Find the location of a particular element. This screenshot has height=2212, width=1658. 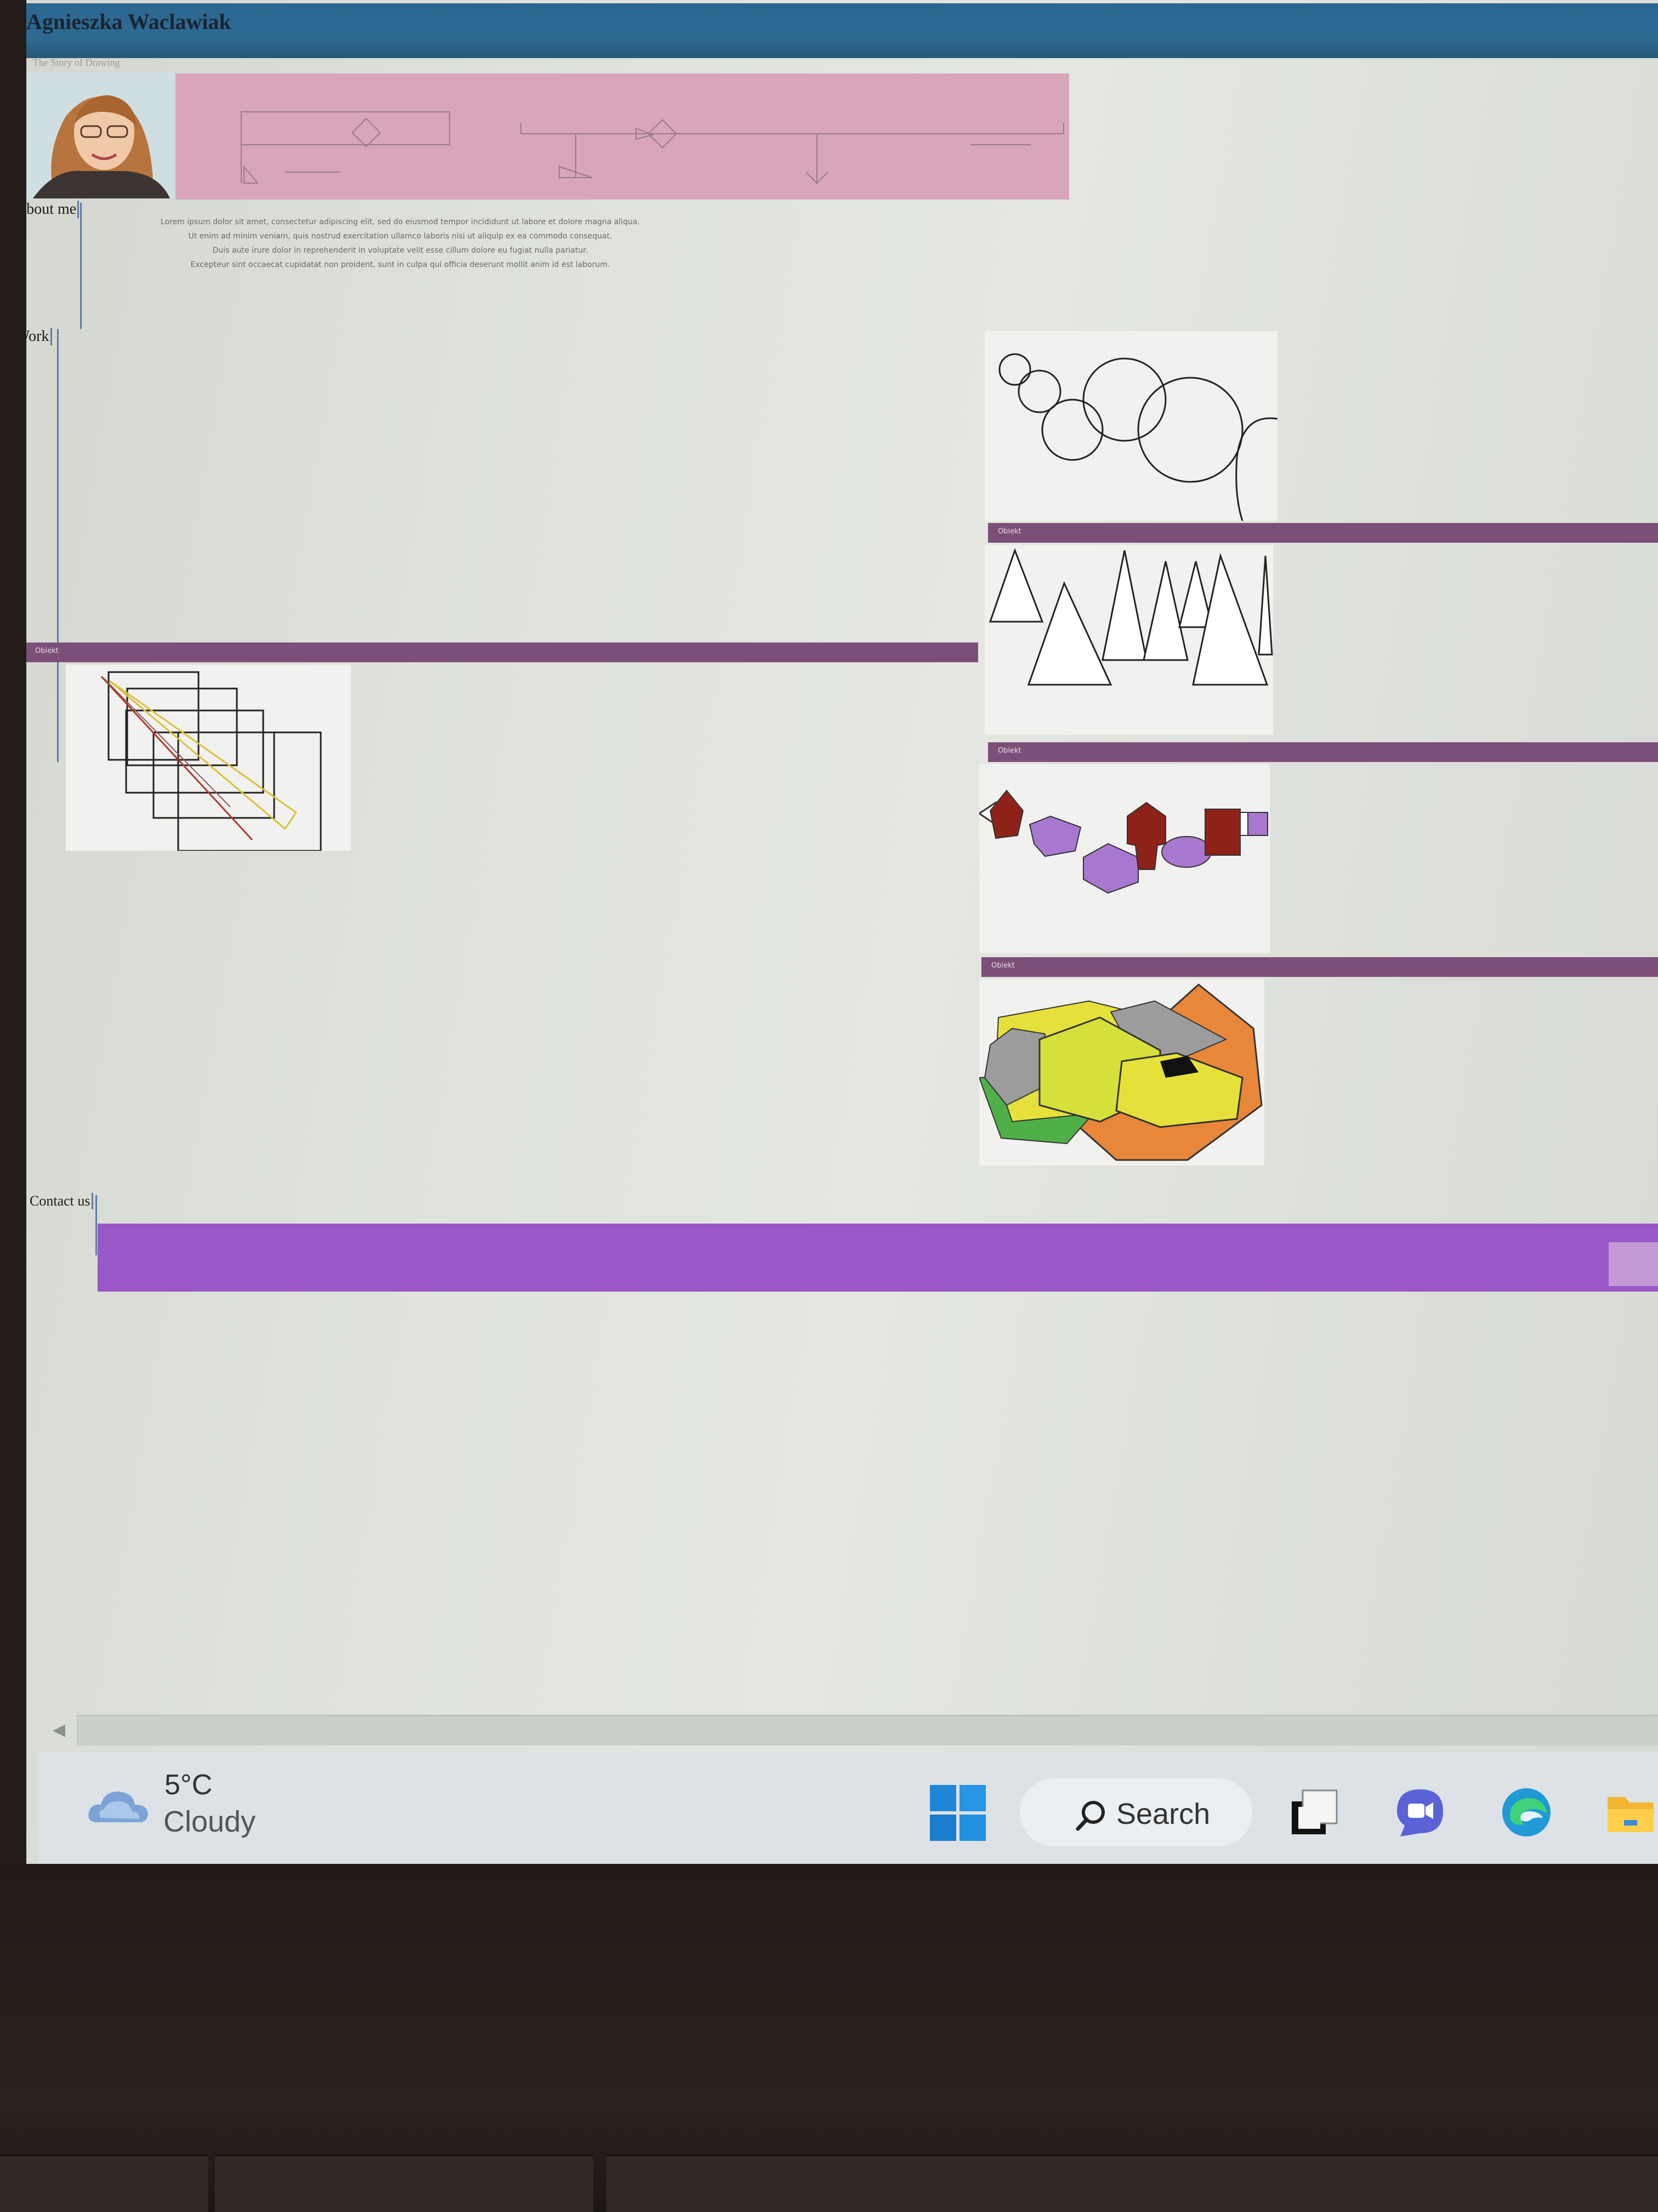

horizontal-scrollbar is located at coordinates (867, 1730).